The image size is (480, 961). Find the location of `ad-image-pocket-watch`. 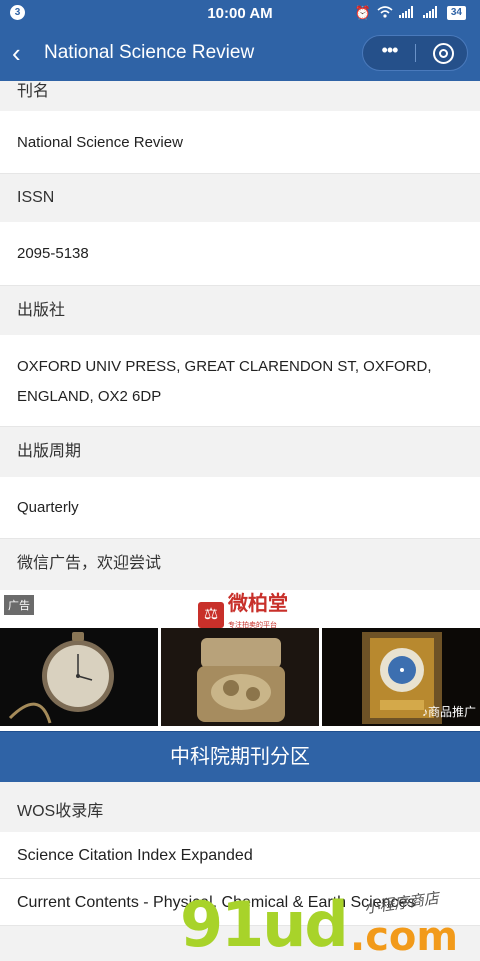

ad-image-pocket-watch is located at coordinates (79, 677).